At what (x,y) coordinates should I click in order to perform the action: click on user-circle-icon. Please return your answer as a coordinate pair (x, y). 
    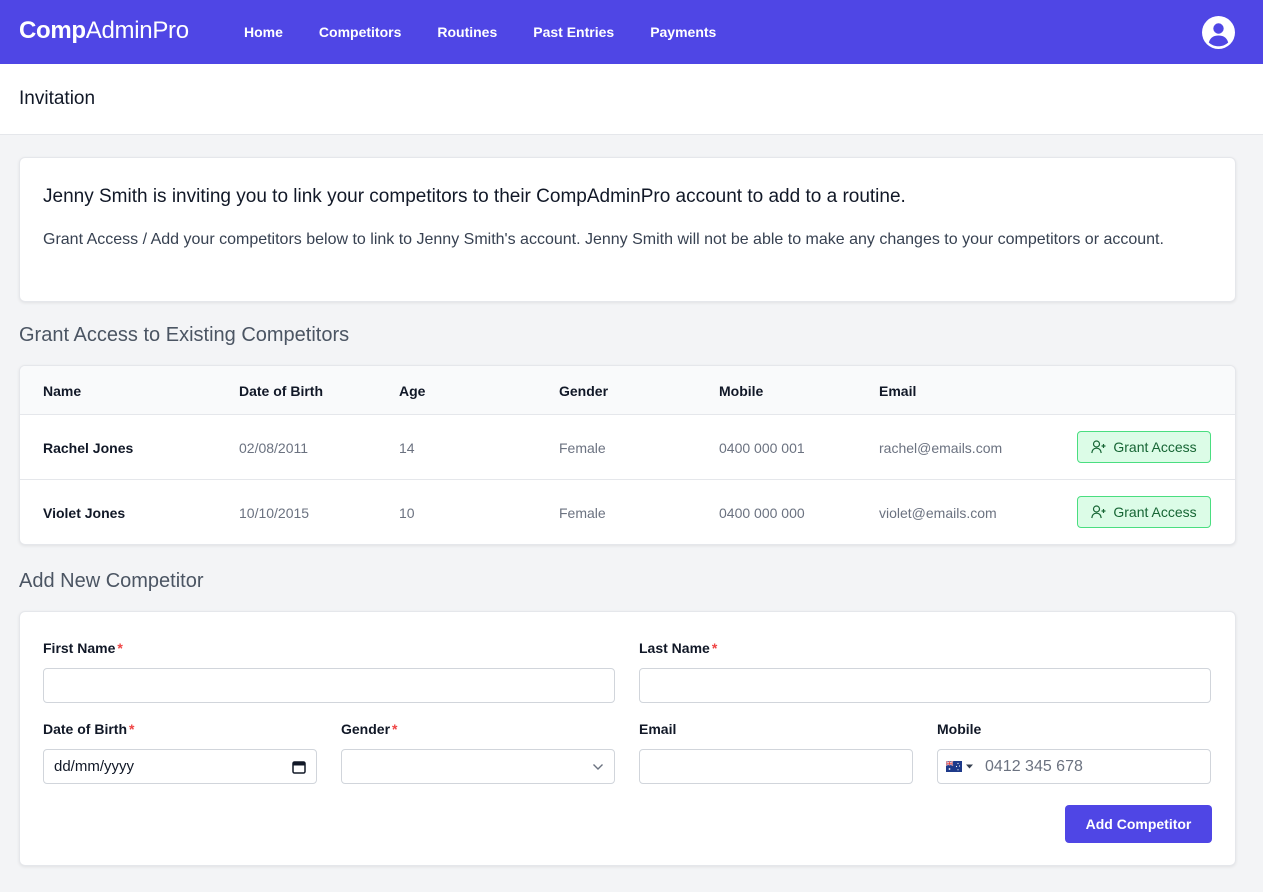
    Looking at the image, I should click on (1218, 32).